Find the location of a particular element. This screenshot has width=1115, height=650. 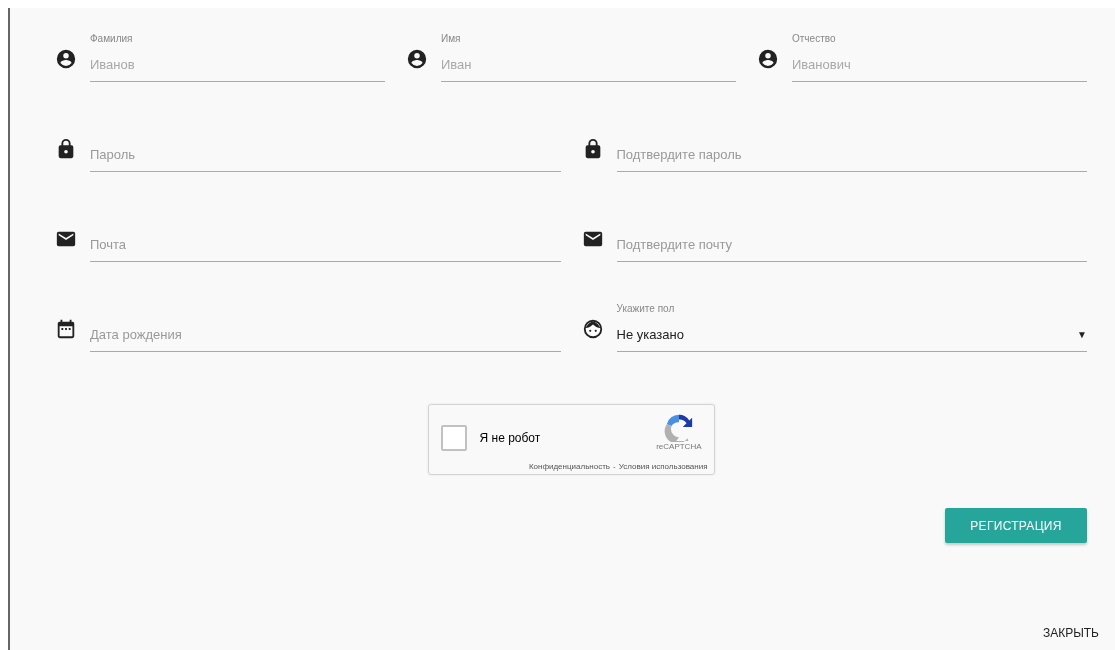

field-label: Отчество is located at coordinates (814, 39).